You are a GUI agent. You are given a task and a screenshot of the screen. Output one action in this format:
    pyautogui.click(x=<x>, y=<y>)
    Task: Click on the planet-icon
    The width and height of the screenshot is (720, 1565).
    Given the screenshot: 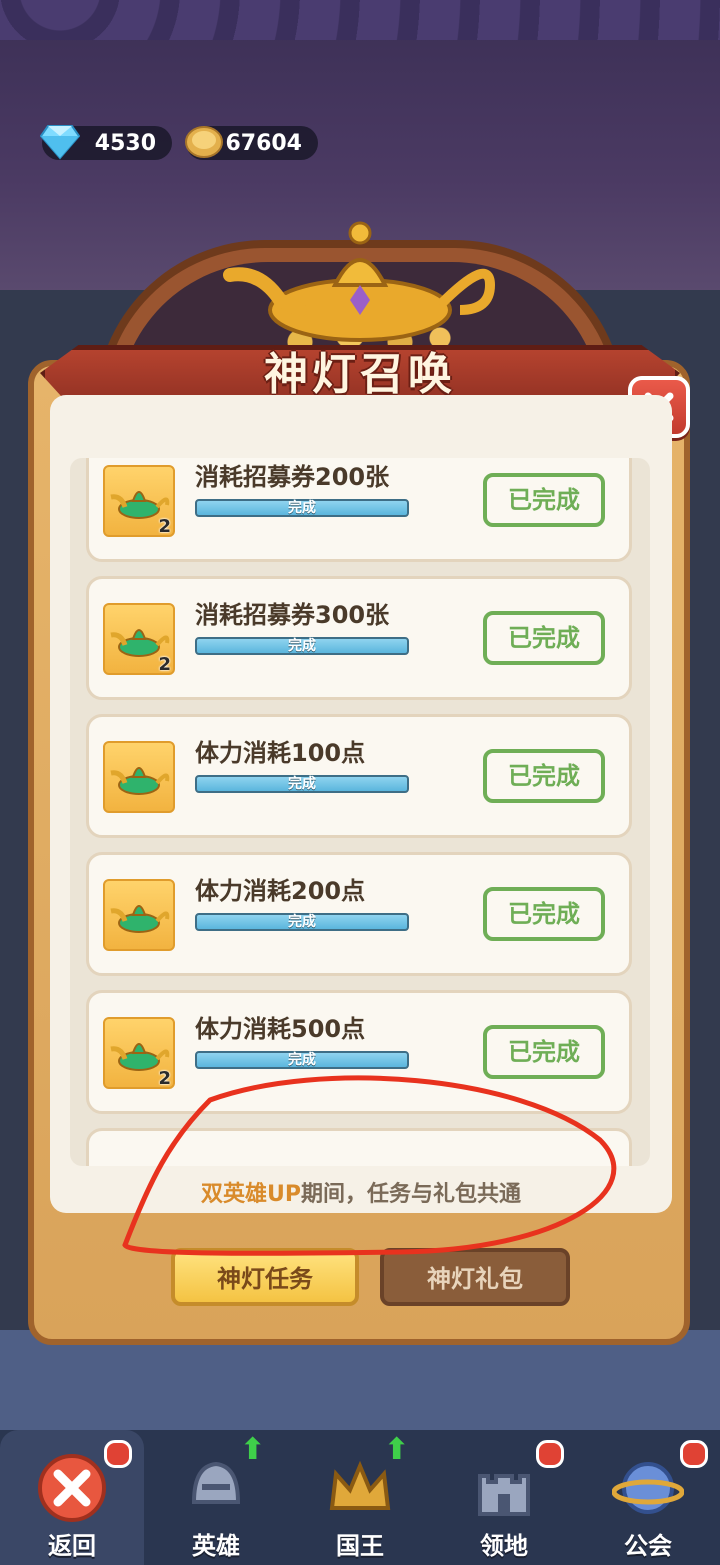 What is the action you would take?
    pyautogui.click(x=648, y=1488)
    